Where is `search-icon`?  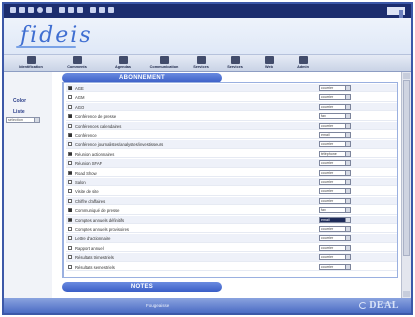 search-icon is located at coordinates (62, 10).